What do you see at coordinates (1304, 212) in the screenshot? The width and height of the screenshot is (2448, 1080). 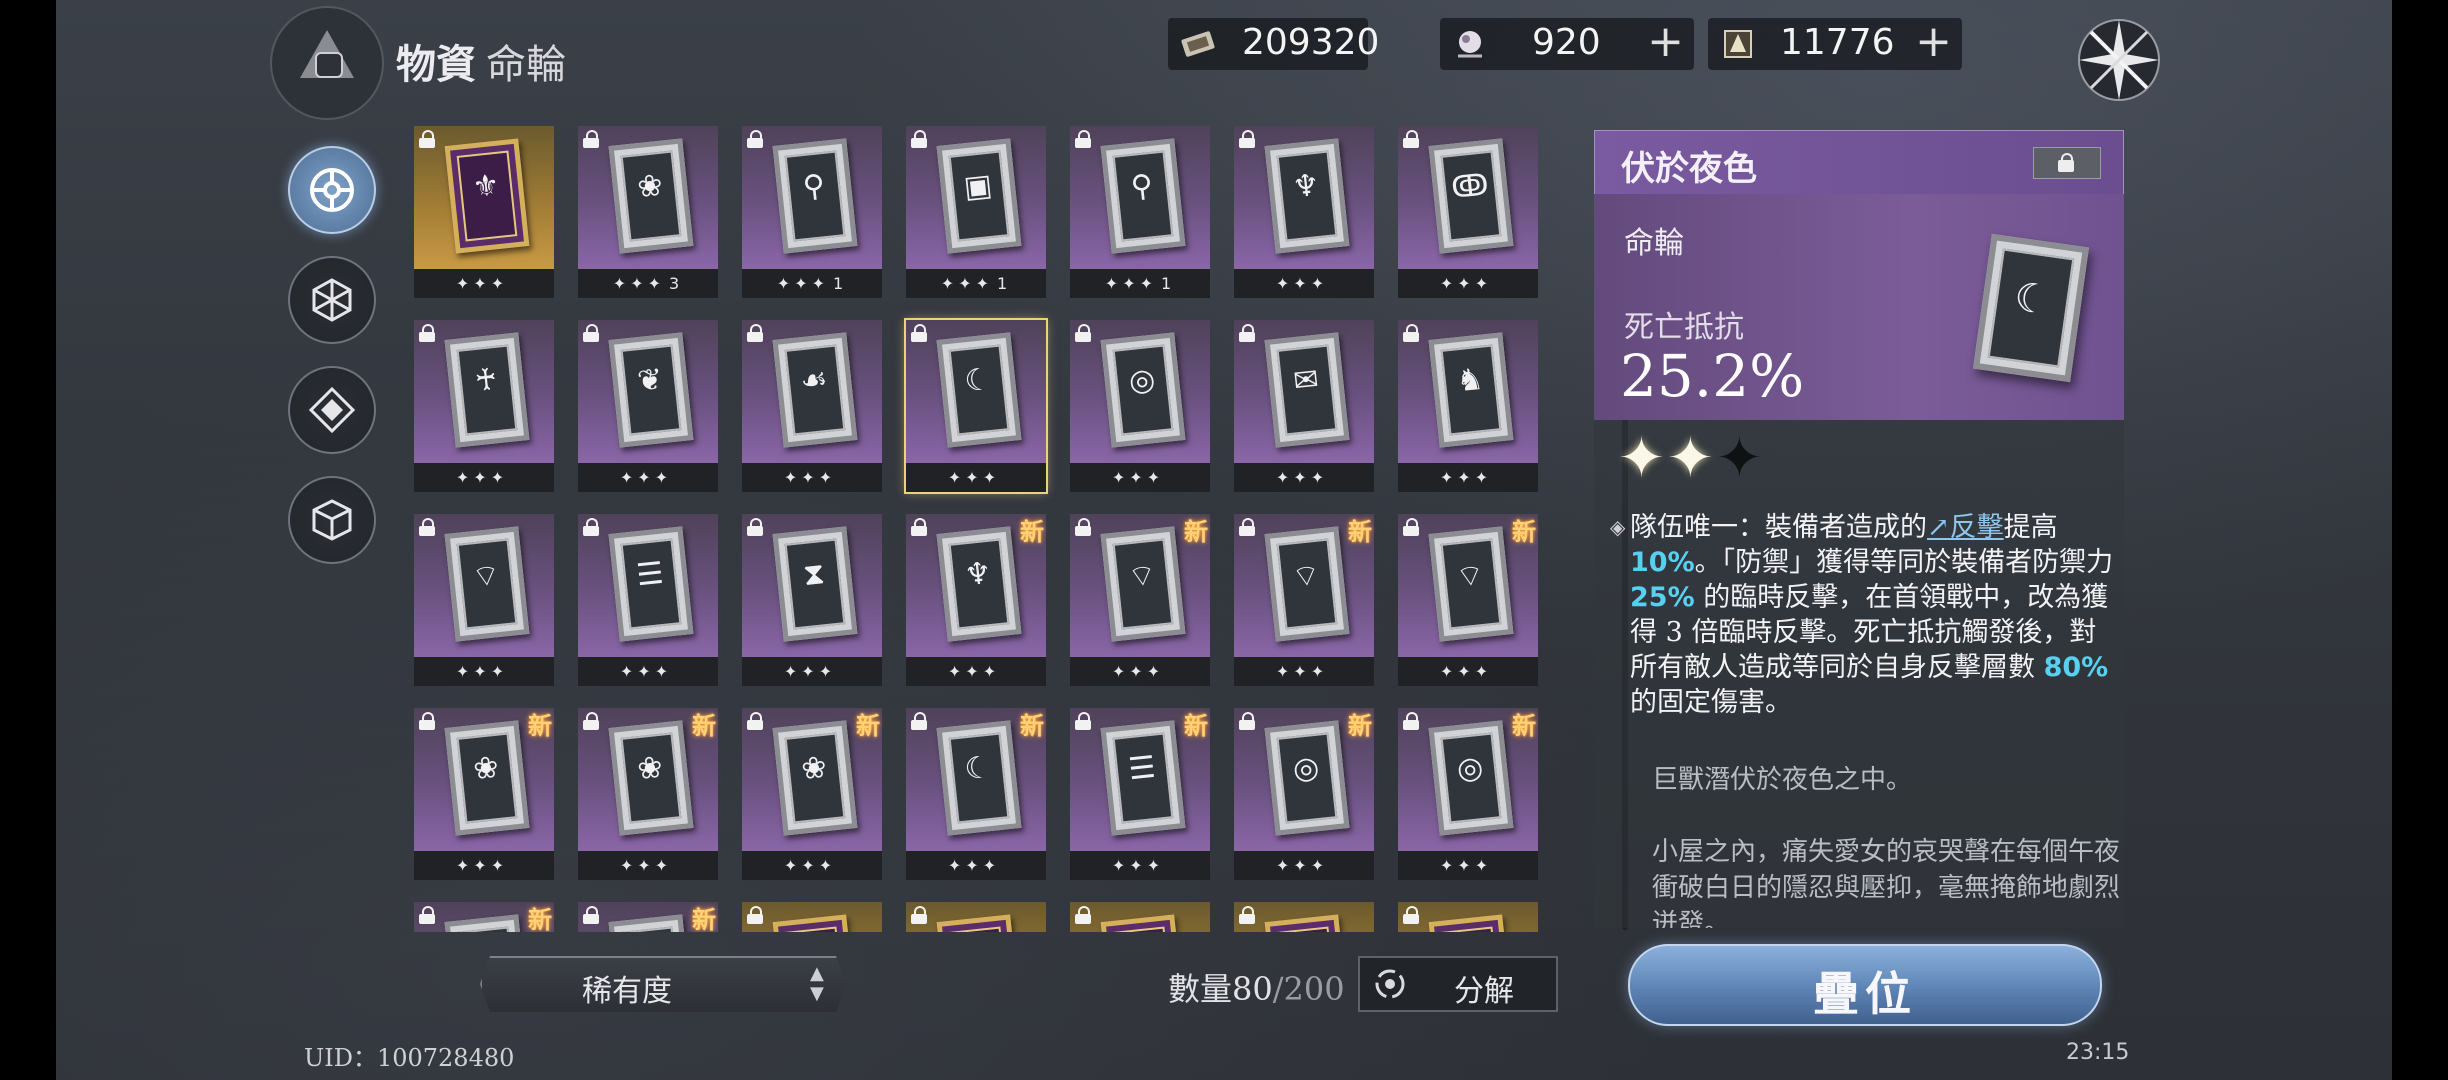 I see `item-card: ♆ ✦✦✦` at bounding box center [1304, 212].